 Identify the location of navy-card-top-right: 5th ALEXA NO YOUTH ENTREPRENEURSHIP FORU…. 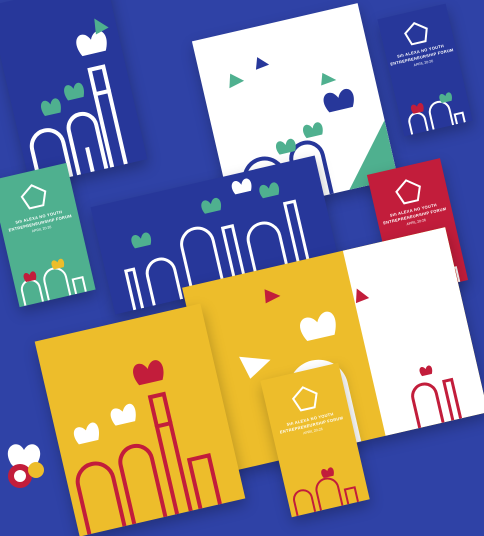
(425, 70).